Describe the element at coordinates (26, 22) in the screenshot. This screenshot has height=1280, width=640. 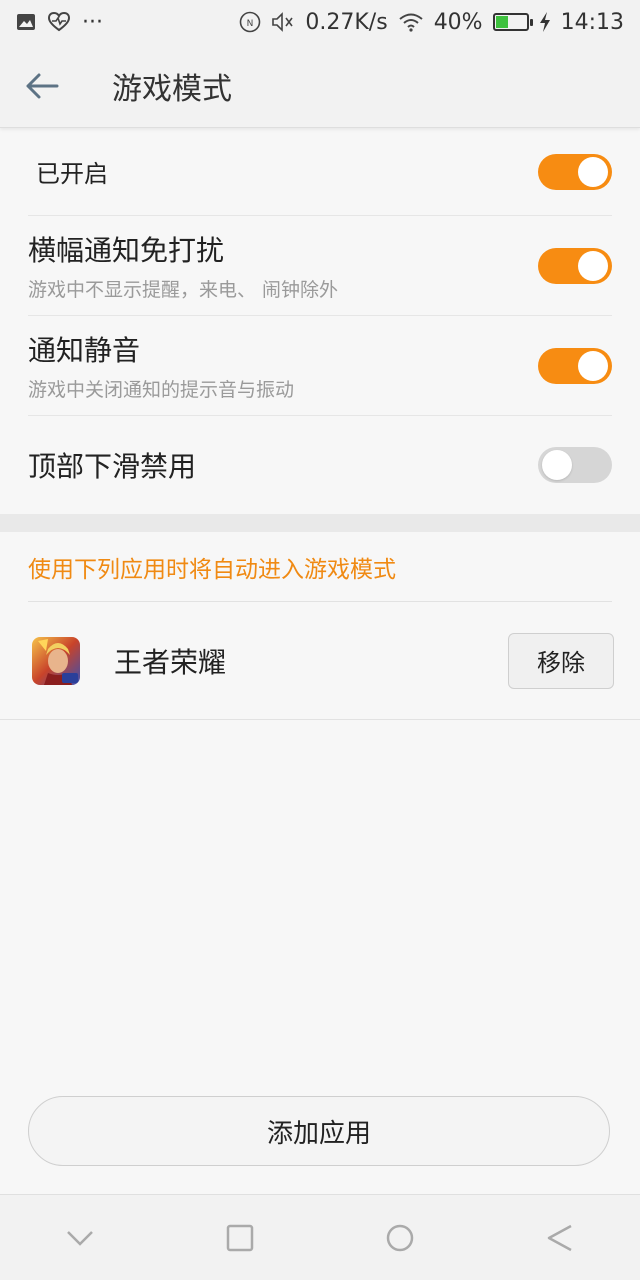
I see `image-icon` at that location.